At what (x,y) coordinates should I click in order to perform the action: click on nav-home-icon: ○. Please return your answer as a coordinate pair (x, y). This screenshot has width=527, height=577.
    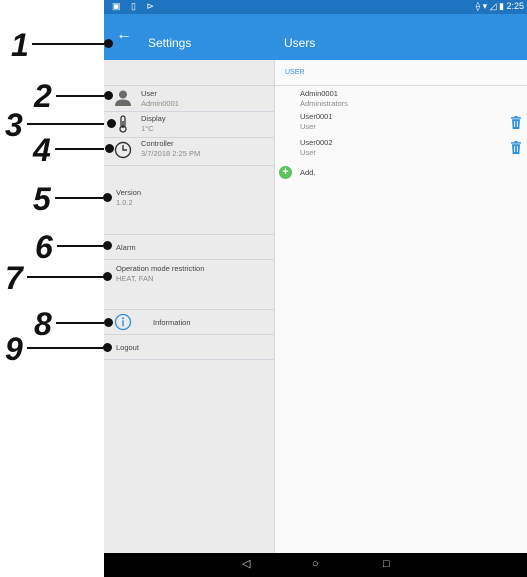
    Looking at the image, I should click on (315, 564).